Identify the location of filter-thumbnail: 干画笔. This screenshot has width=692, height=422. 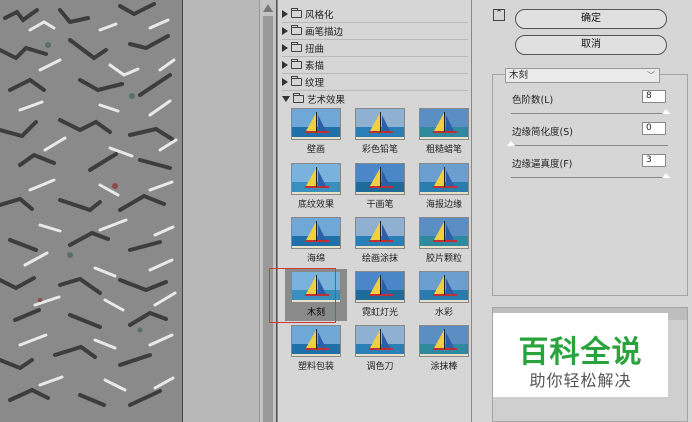
(380, 187).